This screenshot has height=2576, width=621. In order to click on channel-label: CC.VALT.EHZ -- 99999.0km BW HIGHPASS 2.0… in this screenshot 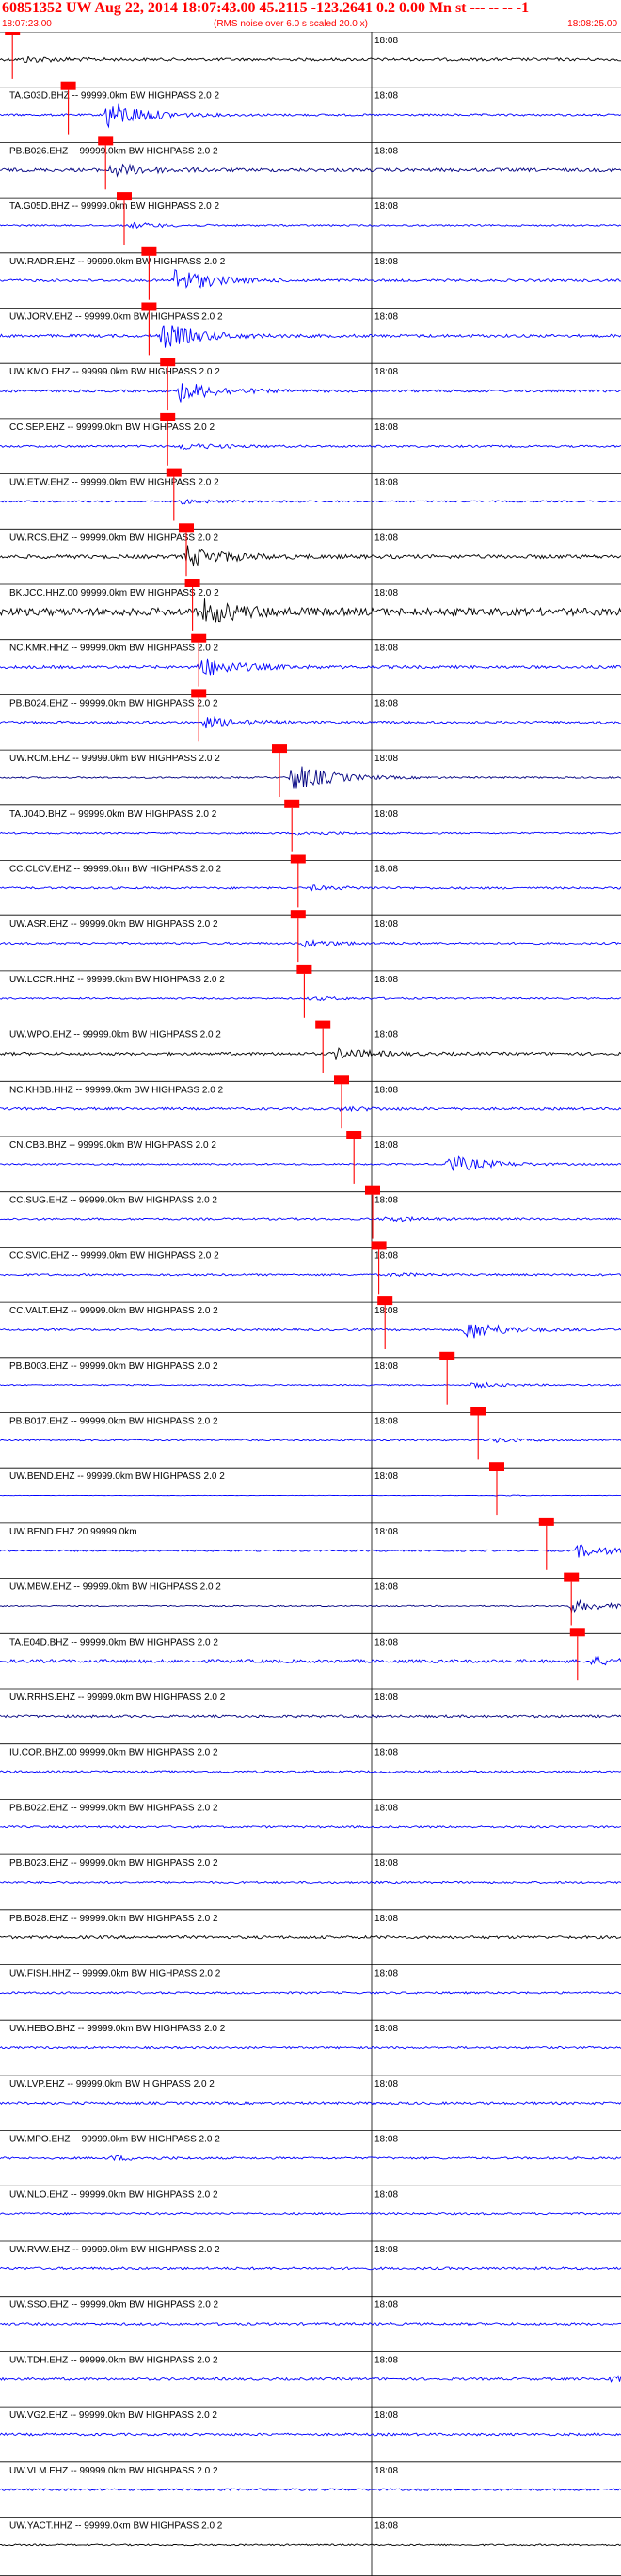, I will do `click(114, 1311)`.